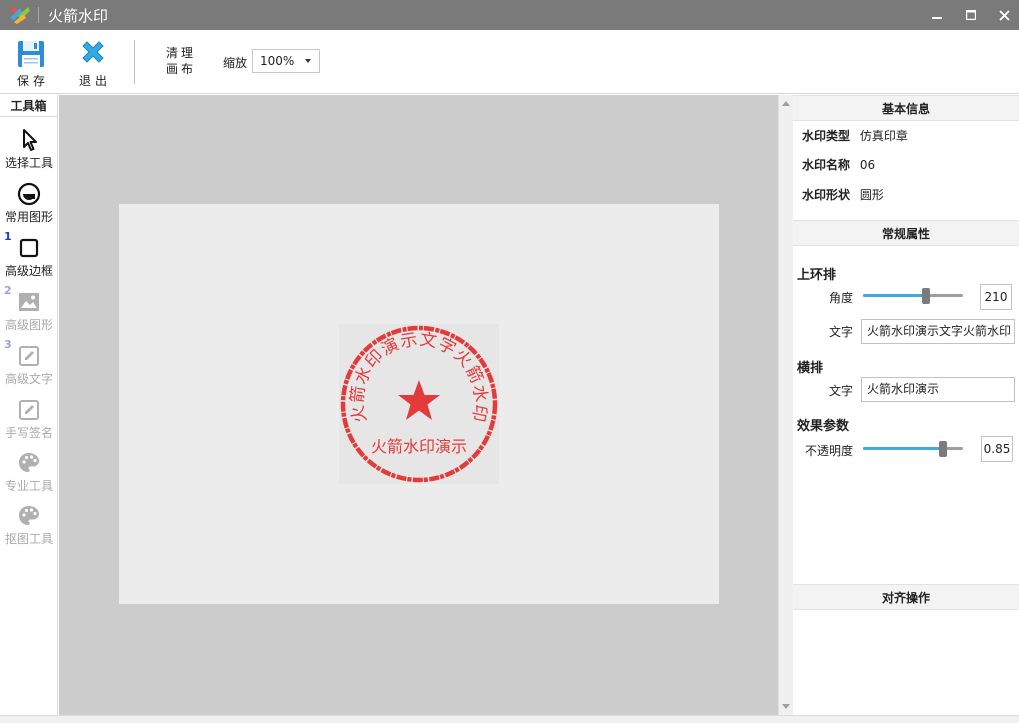  Describe the element at coordinates (937, 18) in the screenshot. I see `minimize-icon` at that location.